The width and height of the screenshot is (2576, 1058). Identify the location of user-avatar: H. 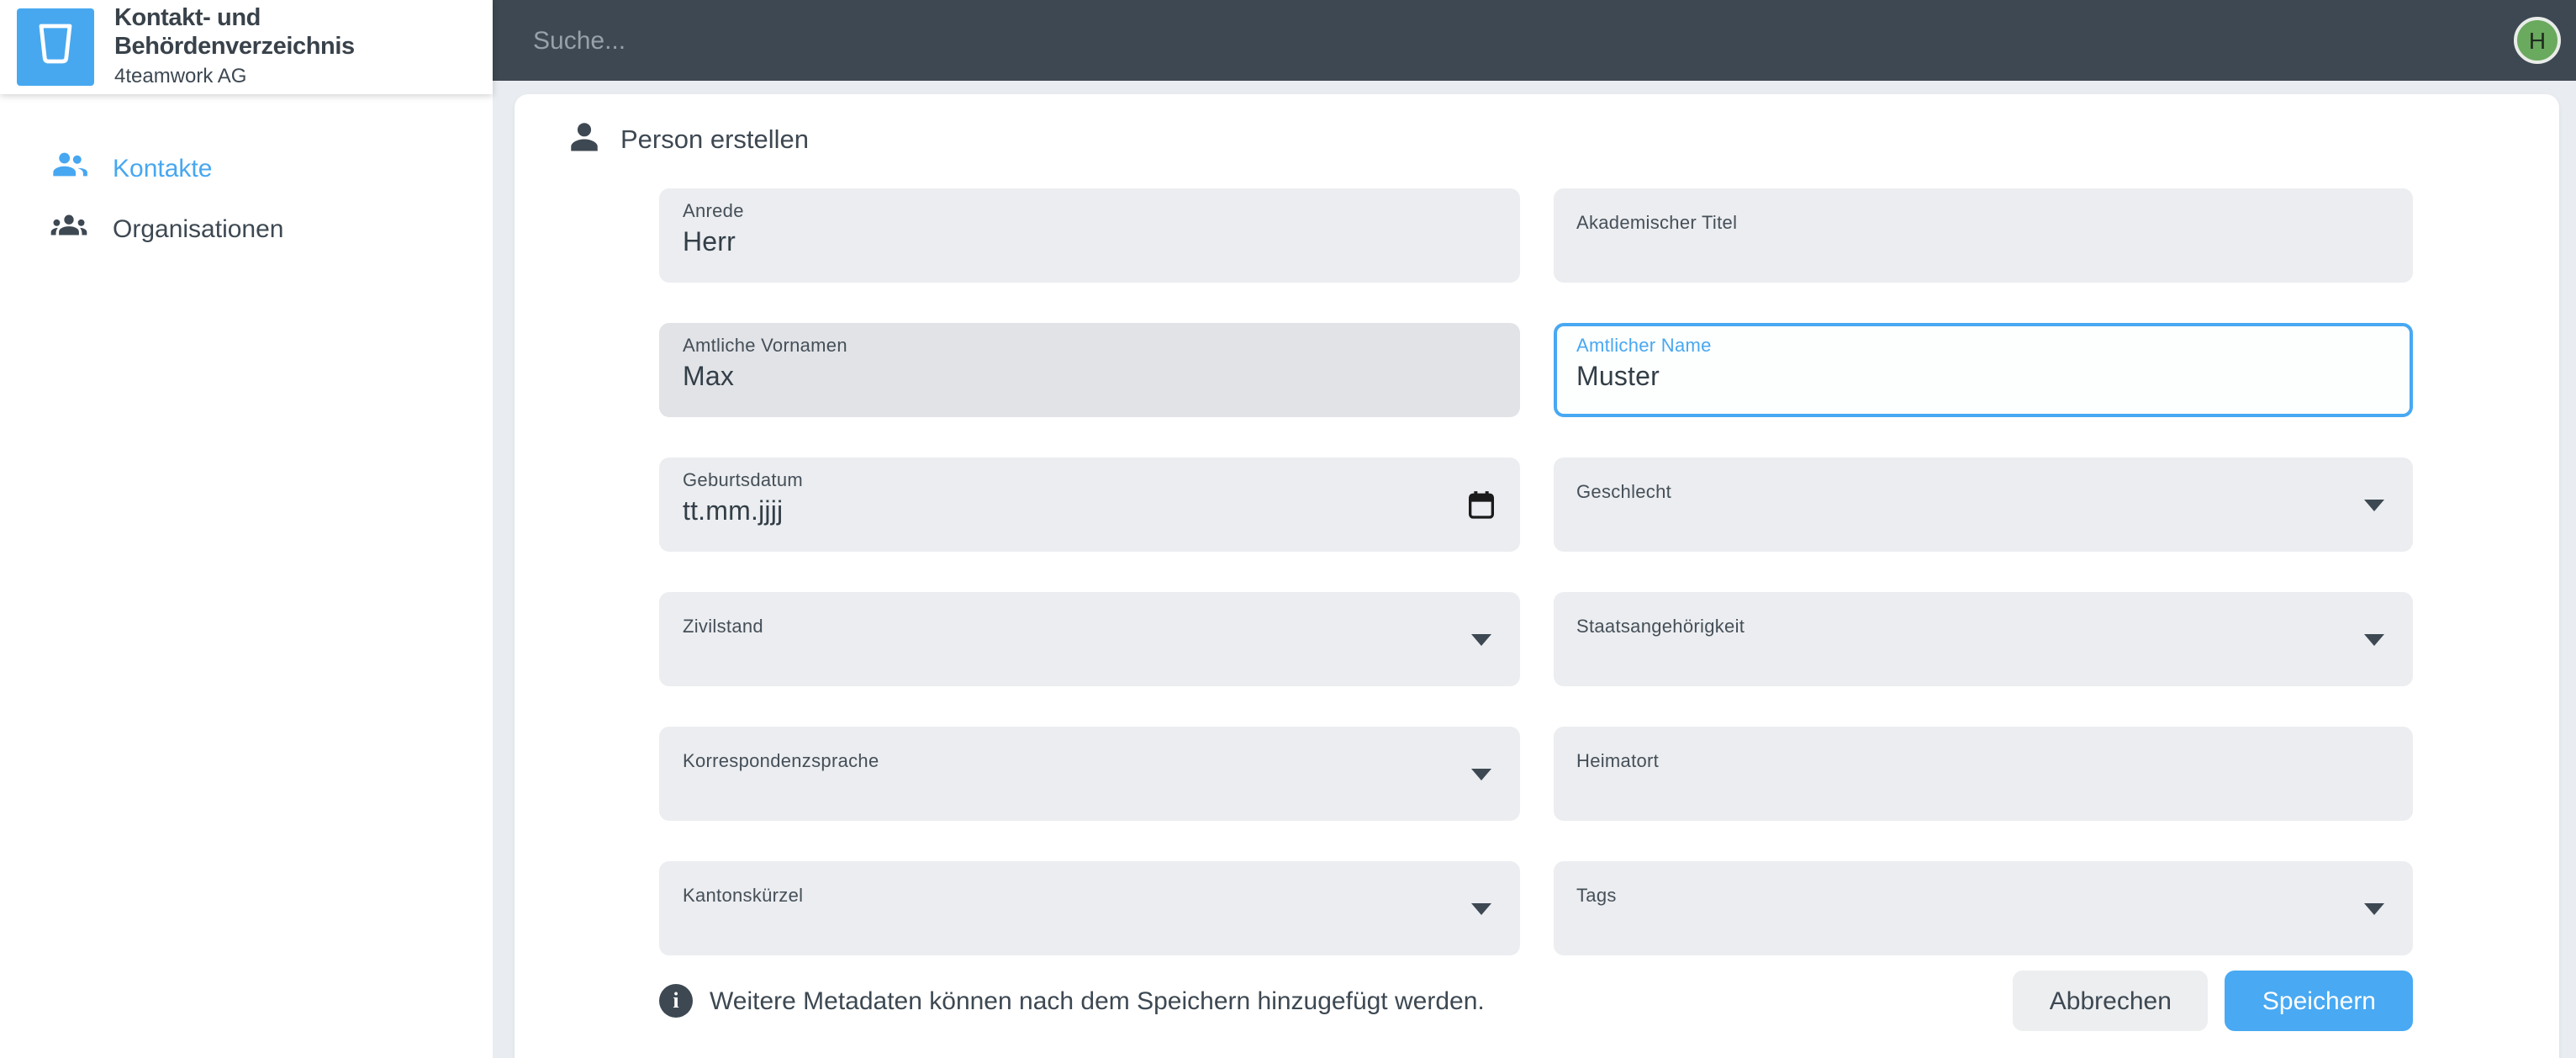
(2537, 40).